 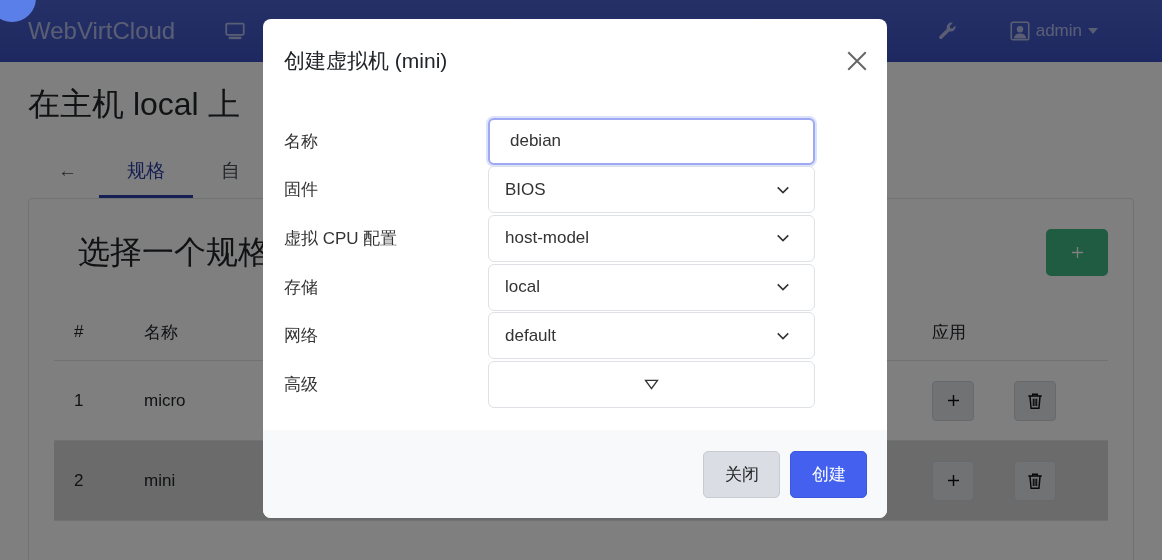 What do you see at coordinates (301, 287) in the screenshot?
I see `field-label: 存储` at bounding box center [301, 287].